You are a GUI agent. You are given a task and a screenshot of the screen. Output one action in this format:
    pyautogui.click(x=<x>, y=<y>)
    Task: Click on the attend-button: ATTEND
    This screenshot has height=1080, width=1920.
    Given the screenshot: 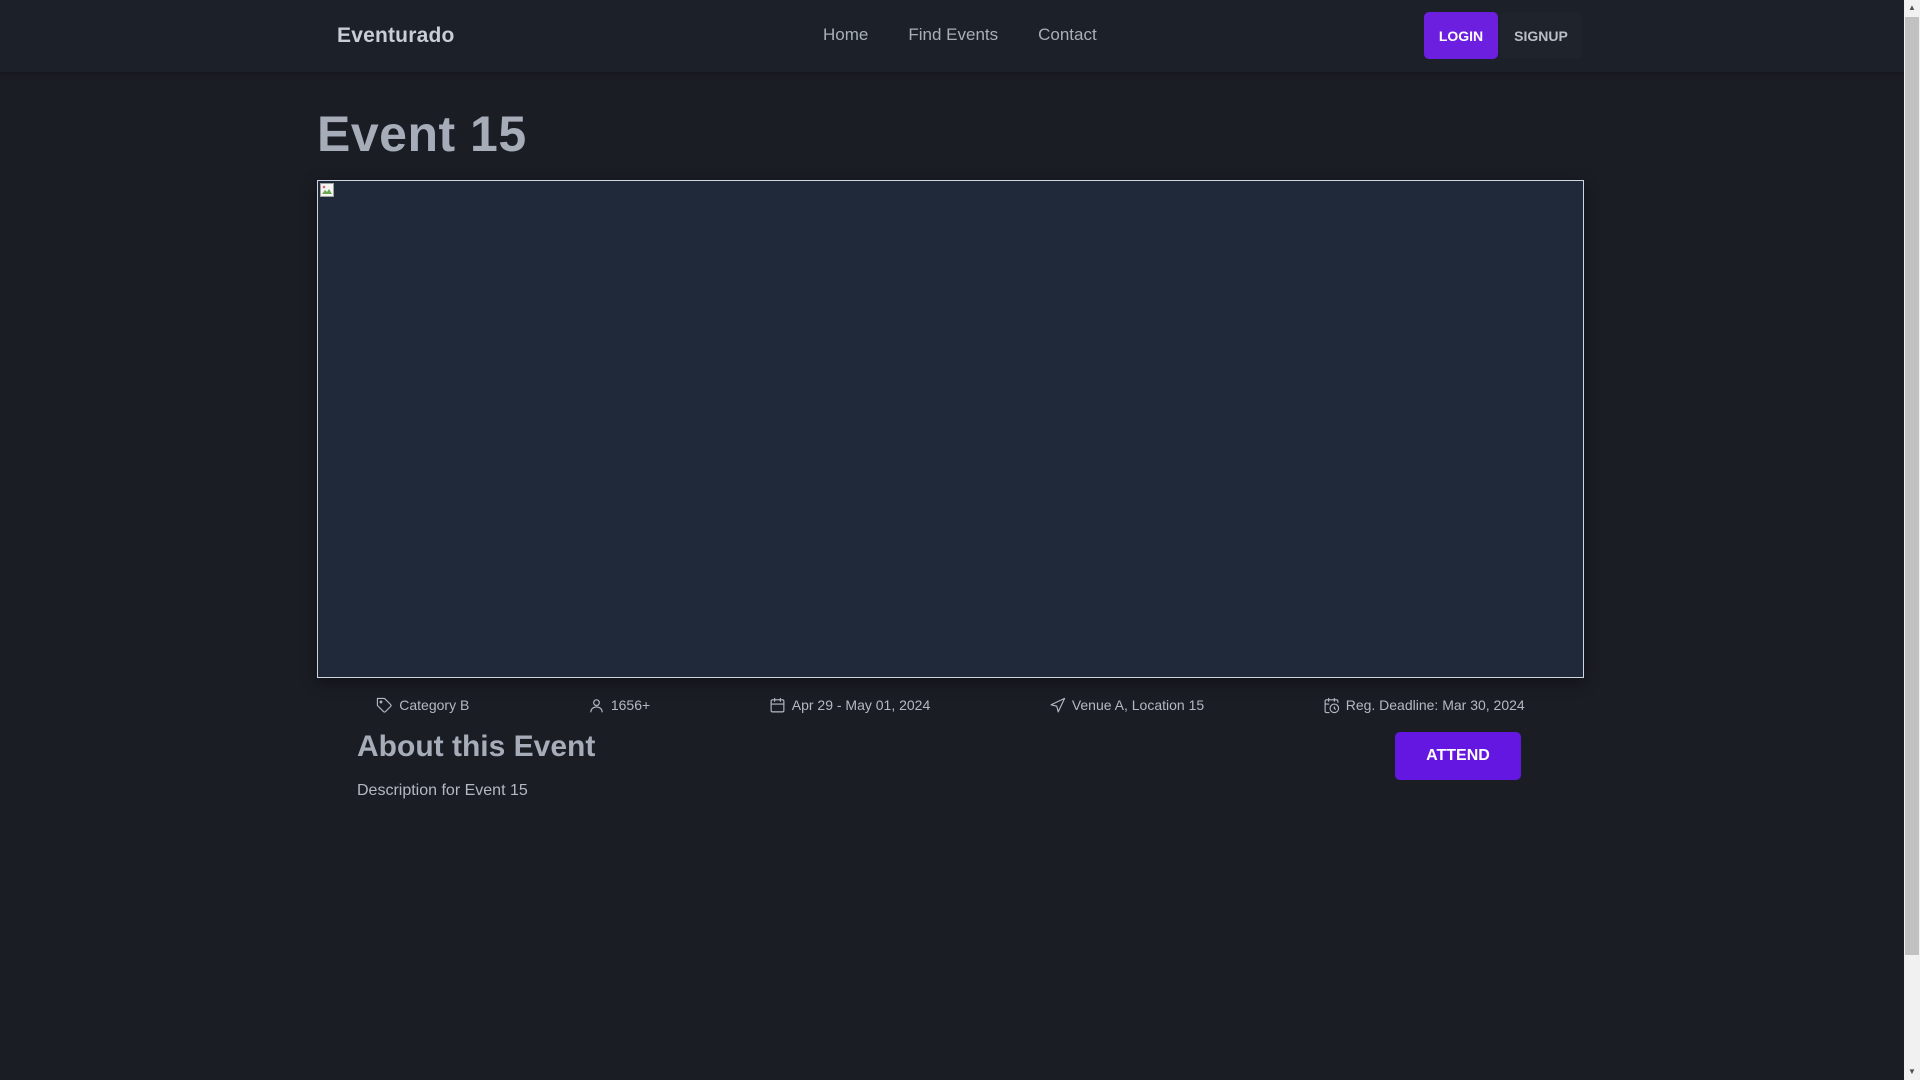 What is the action you would take?
    pyautogui.click(x=1458, y=756)
    